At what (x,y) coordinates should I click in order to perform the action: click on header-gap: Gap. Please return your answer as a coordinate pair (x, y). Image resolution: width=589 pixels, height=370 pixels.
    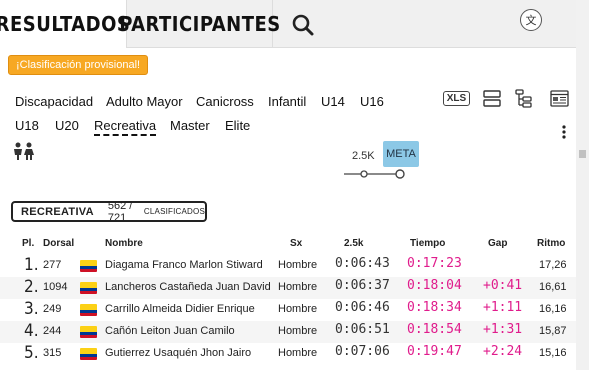
    Looking at the image, I should click on (497, 243).